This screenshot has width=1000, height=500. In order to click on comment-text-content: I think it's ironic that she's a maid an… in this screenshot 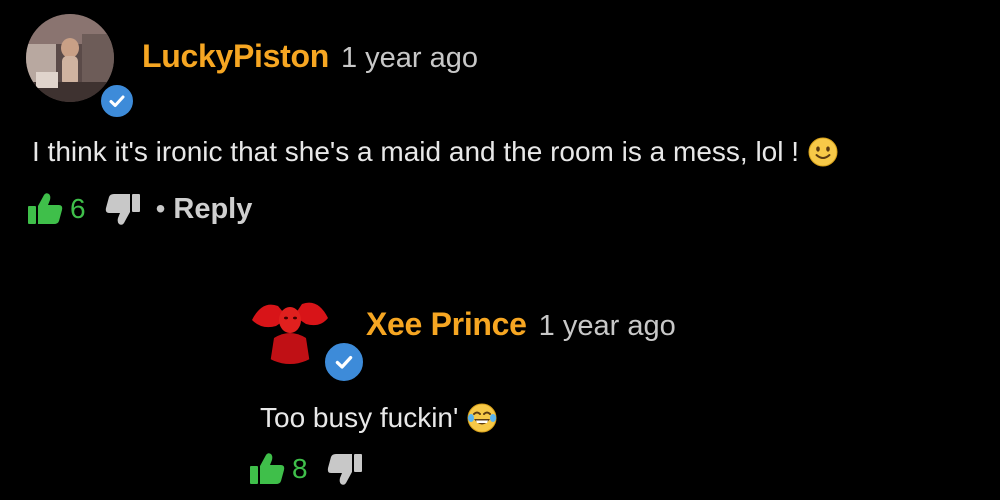, I will do `click(416, 151)`.